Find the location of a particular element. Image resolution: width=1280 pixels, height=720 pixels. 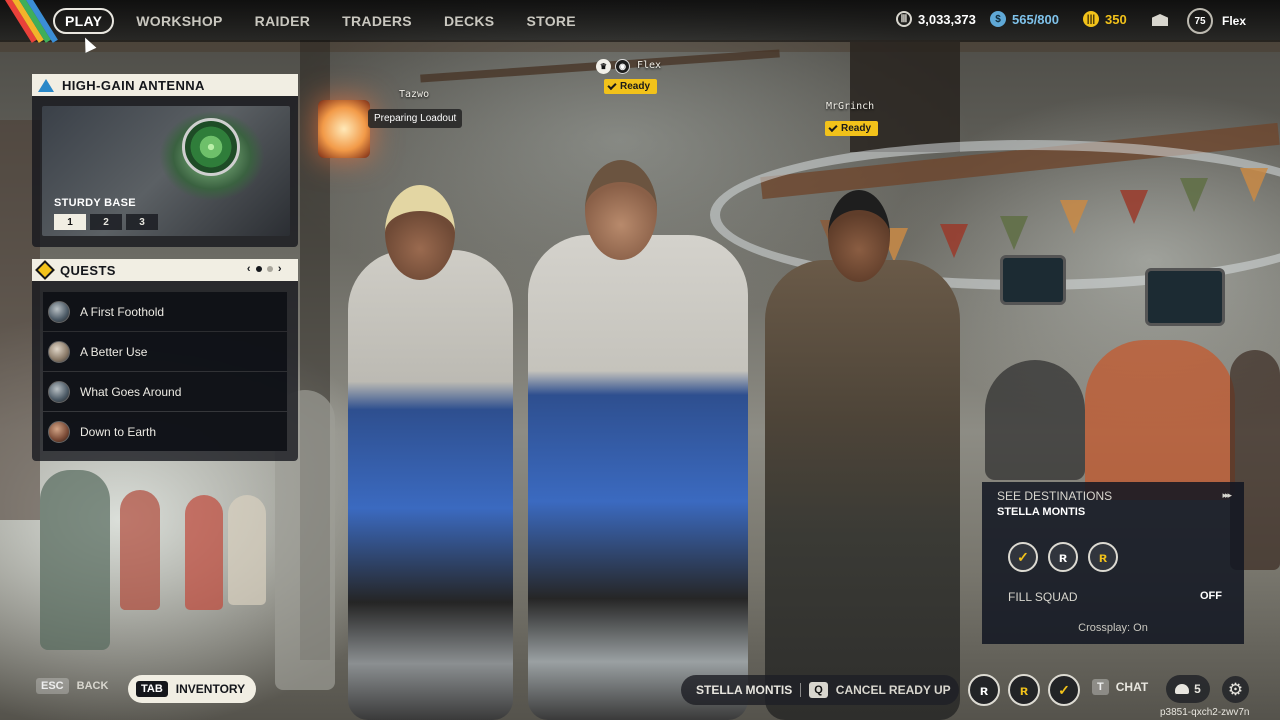

quest-item: A First Foothold is located at coordinates (165, 311).